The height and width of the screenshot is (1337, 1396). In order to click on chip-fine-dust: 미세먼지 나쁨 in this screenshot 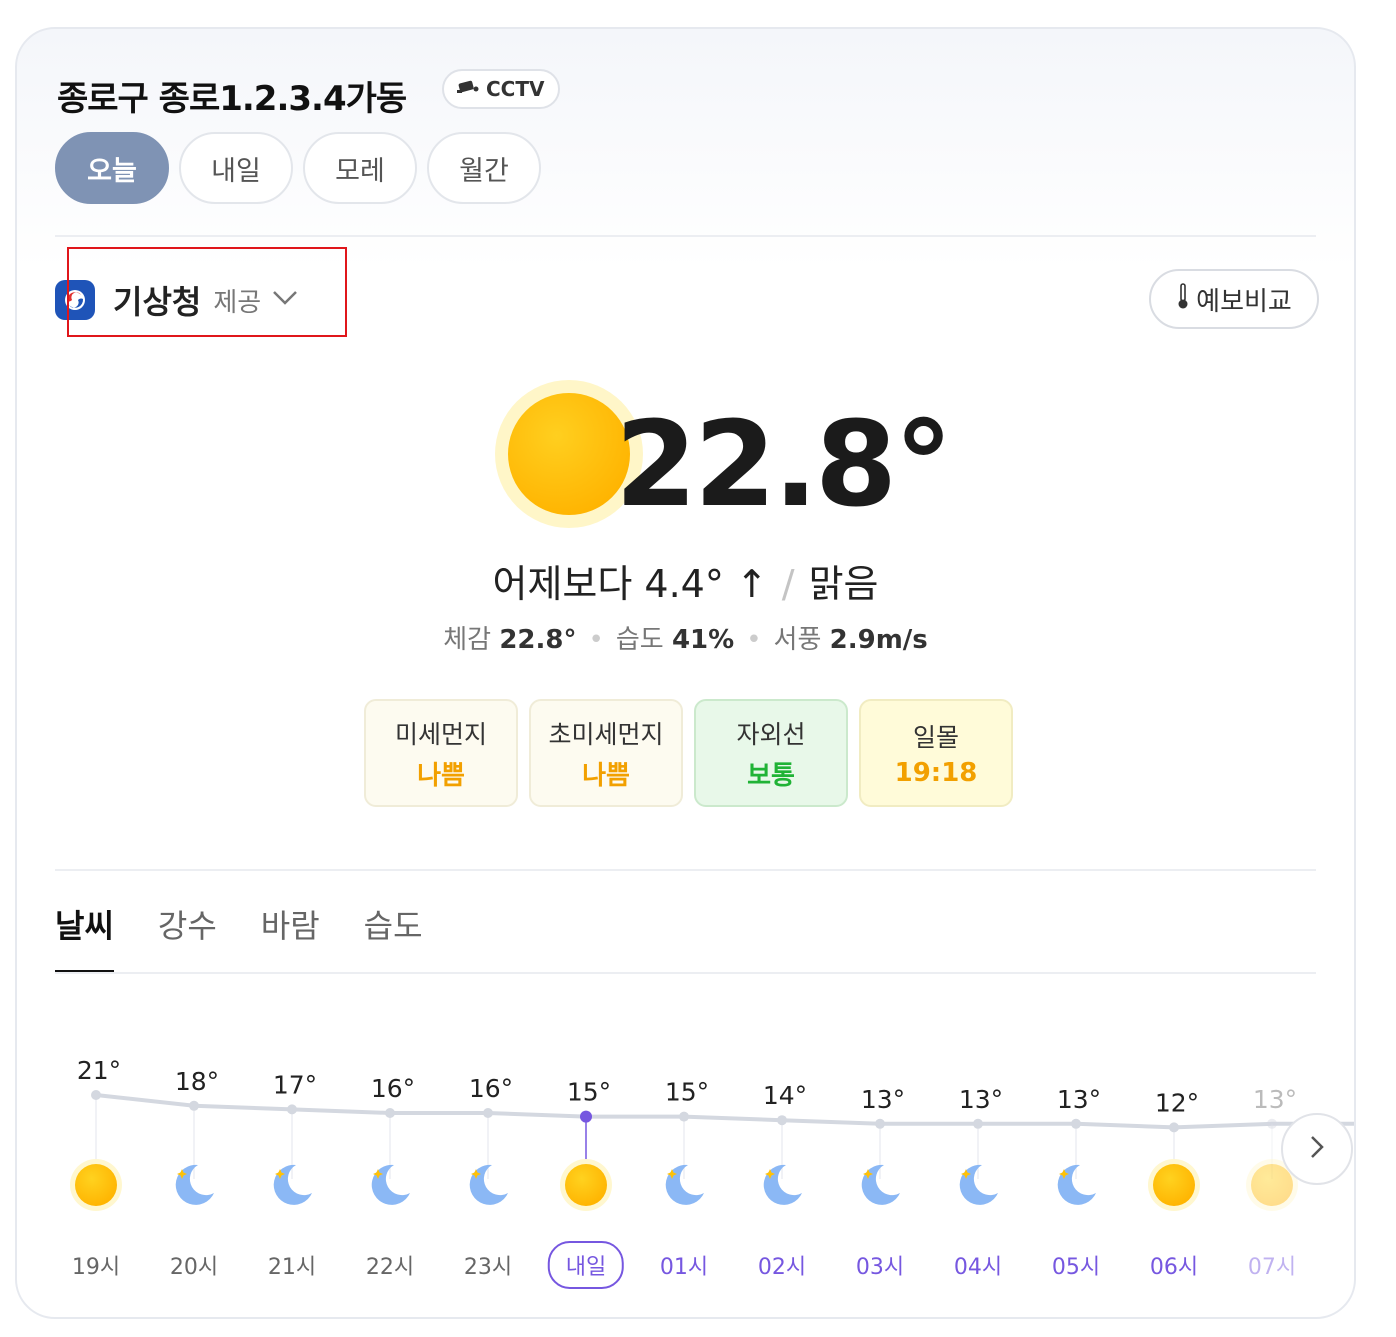, I will do `click(441, 753)`.